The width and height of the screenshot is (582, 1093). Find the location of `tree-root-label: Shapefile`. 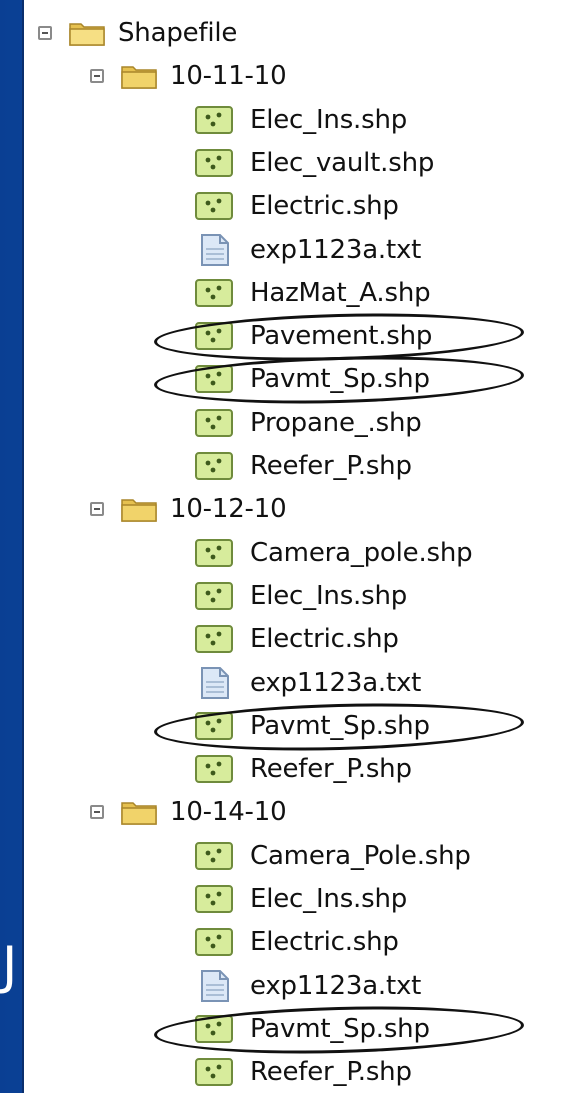

tree-root-label: Shapefile is located at coordinates (178, 33).